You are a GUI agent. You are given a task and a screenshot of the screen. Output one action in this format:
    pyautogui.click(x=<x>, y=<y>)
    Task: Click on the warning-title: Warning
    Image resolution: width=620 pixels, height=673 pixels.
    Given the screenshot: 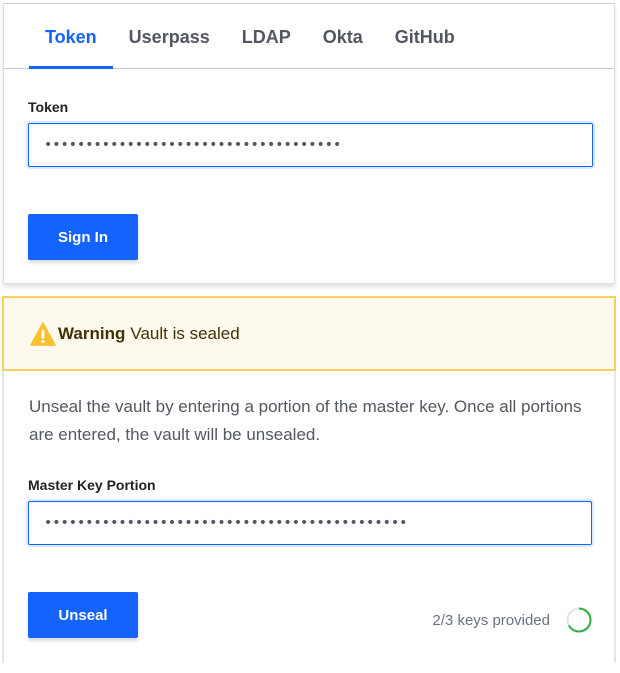 What is the action you would take?
    pyautogui.click(x=92, y=333)
    